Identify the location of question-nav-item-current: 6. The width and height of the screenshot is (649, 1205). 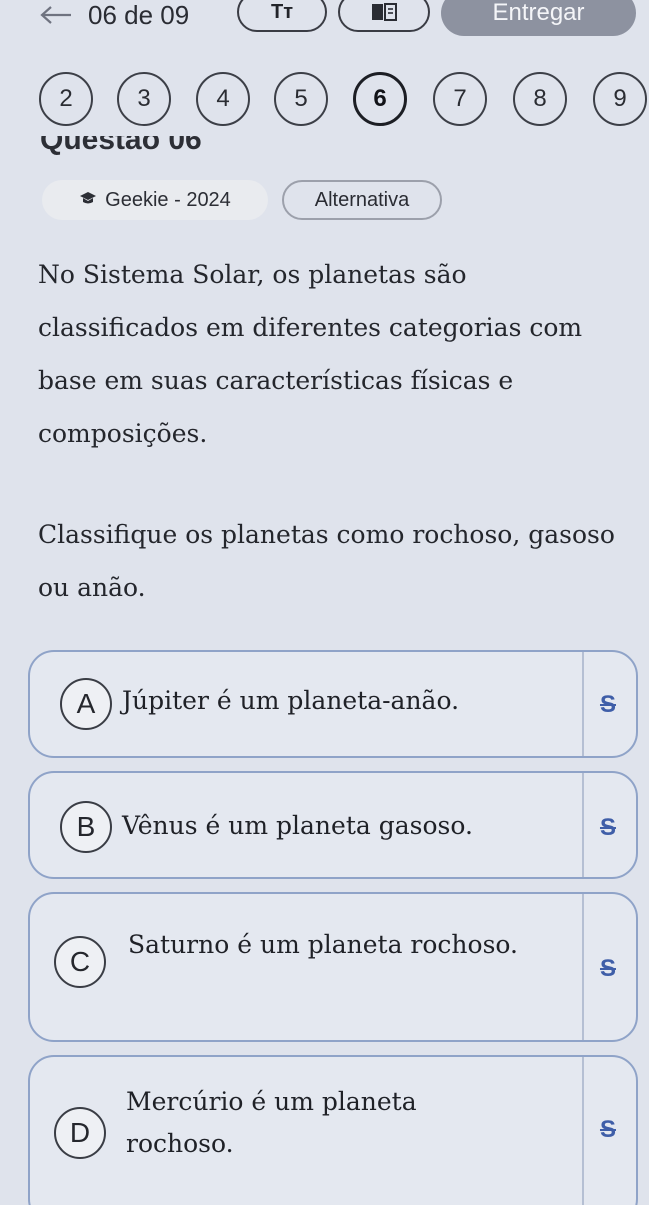
(380, 99).